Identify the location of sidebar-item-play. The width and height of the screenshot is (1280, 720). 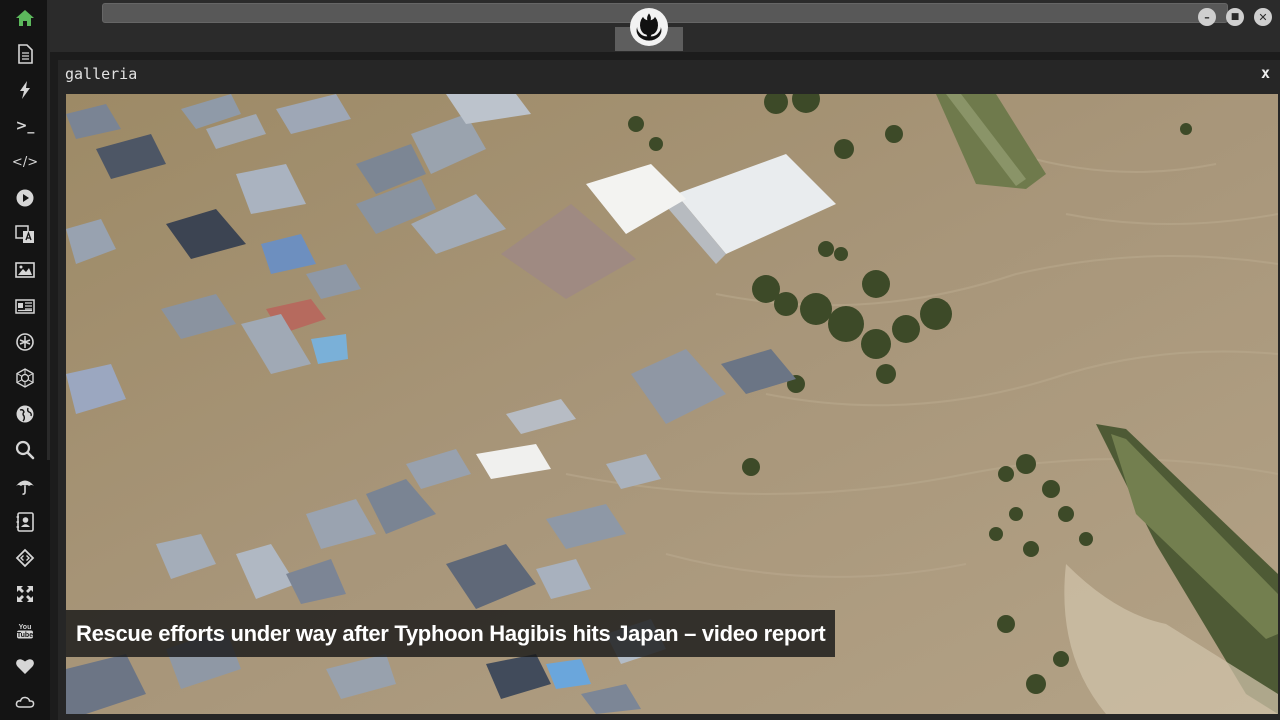
(25, 198).